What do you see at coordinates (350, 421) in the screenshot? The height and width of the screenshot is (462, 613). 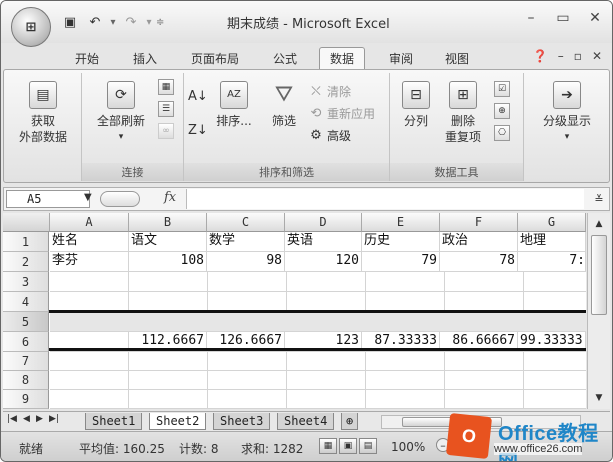 I see `insert-sheet-icon: ⊕` at bounding box center [350, 421].